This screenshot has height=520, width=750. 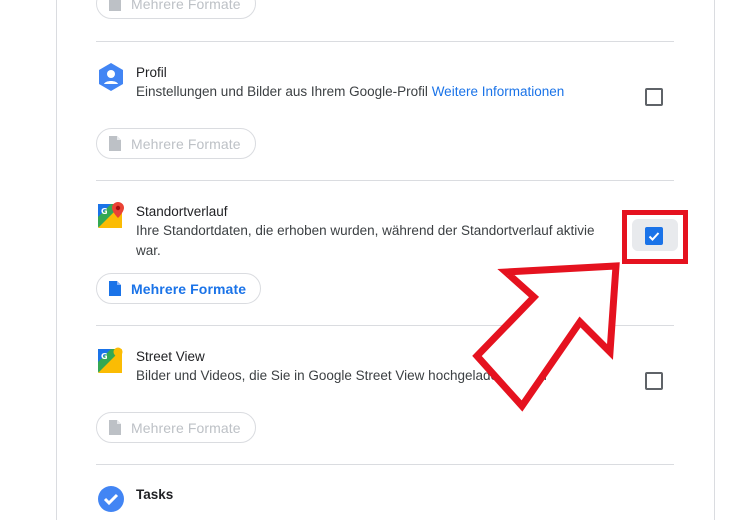 I want to click on more-info-link: Weitere Informationen, so click(x=498, y=91).